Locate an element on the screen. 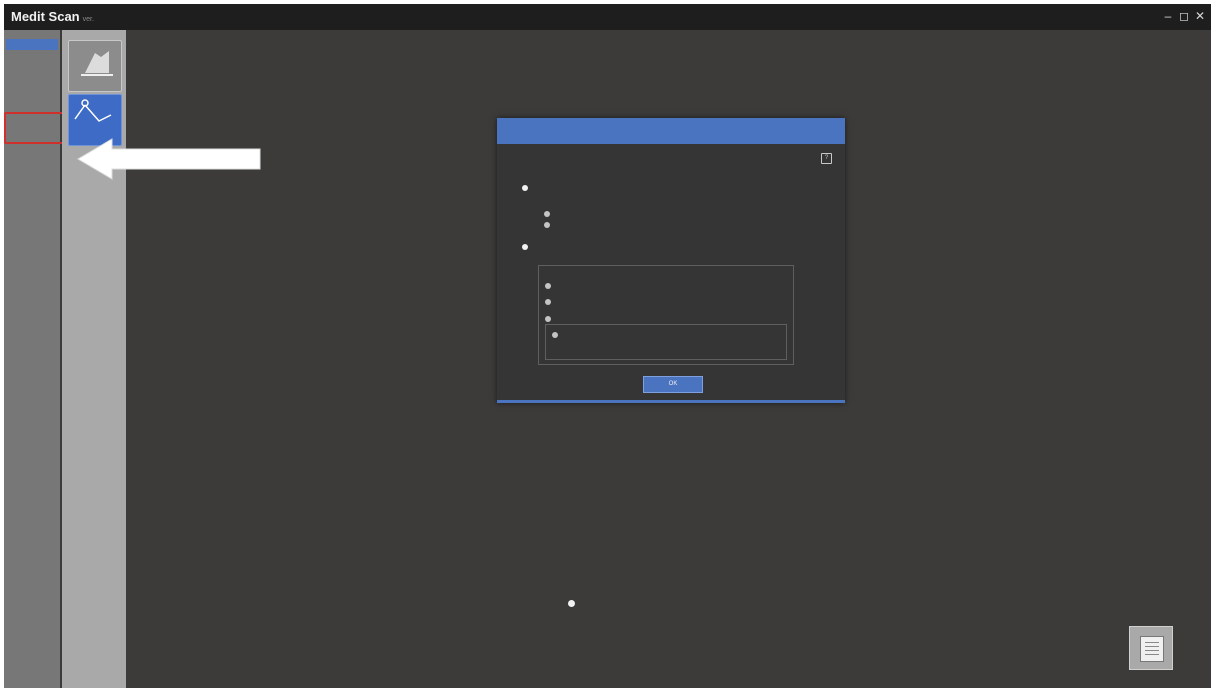 This screenshot has width=1215, height=689. app-version: ver. is located at coordinates (88, 19).